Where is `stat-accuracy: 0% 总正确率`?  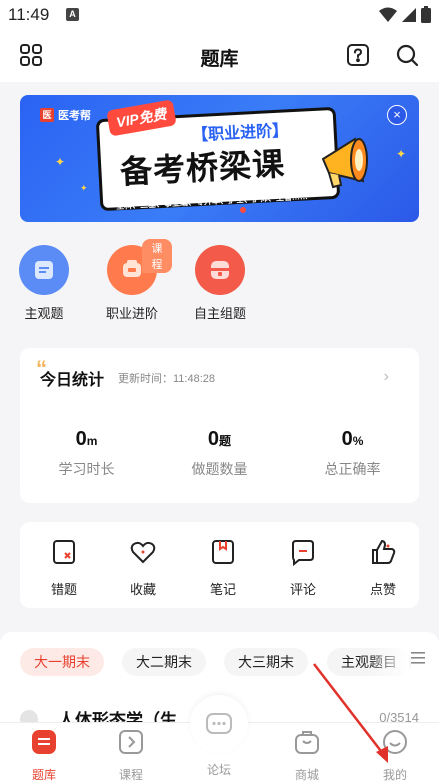
stat-accuracy: 0% 总正确率 is located at coordinates (352, 453).